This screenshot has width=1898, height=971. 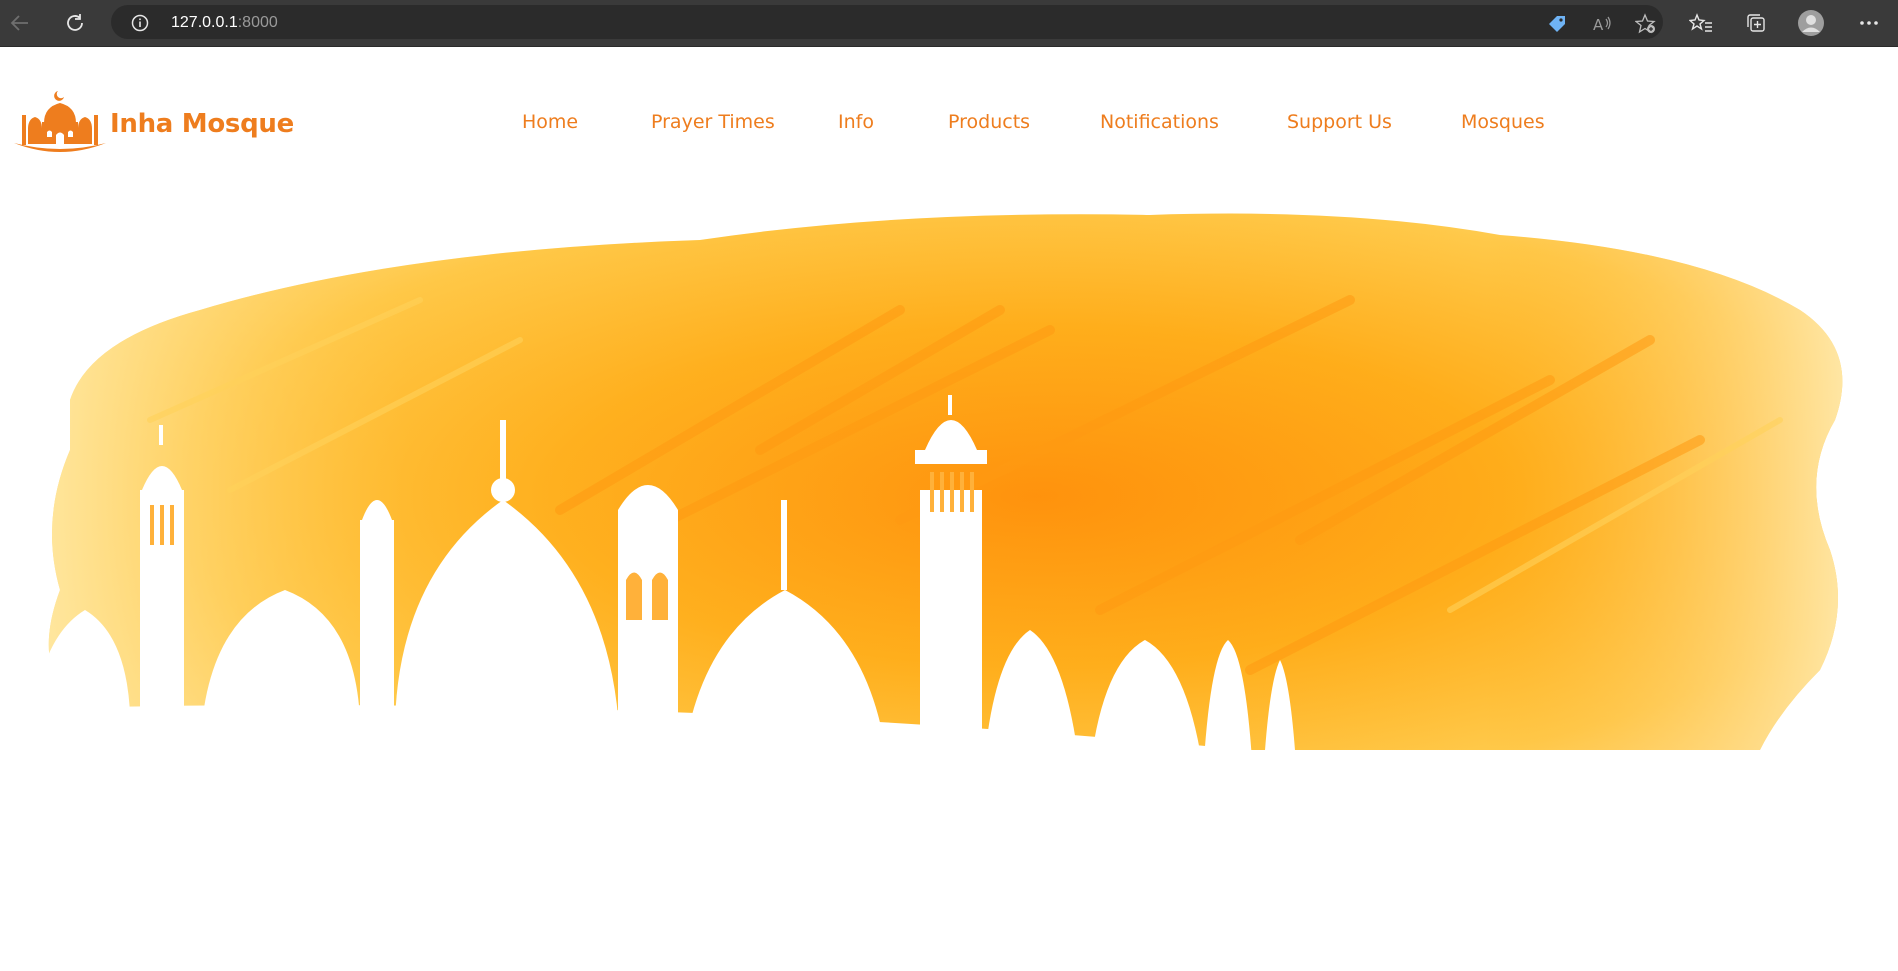 What do you see at coordinates (75, 23) in the screenshot?
I see `refresh-icon` at bounding box center [75, 23].